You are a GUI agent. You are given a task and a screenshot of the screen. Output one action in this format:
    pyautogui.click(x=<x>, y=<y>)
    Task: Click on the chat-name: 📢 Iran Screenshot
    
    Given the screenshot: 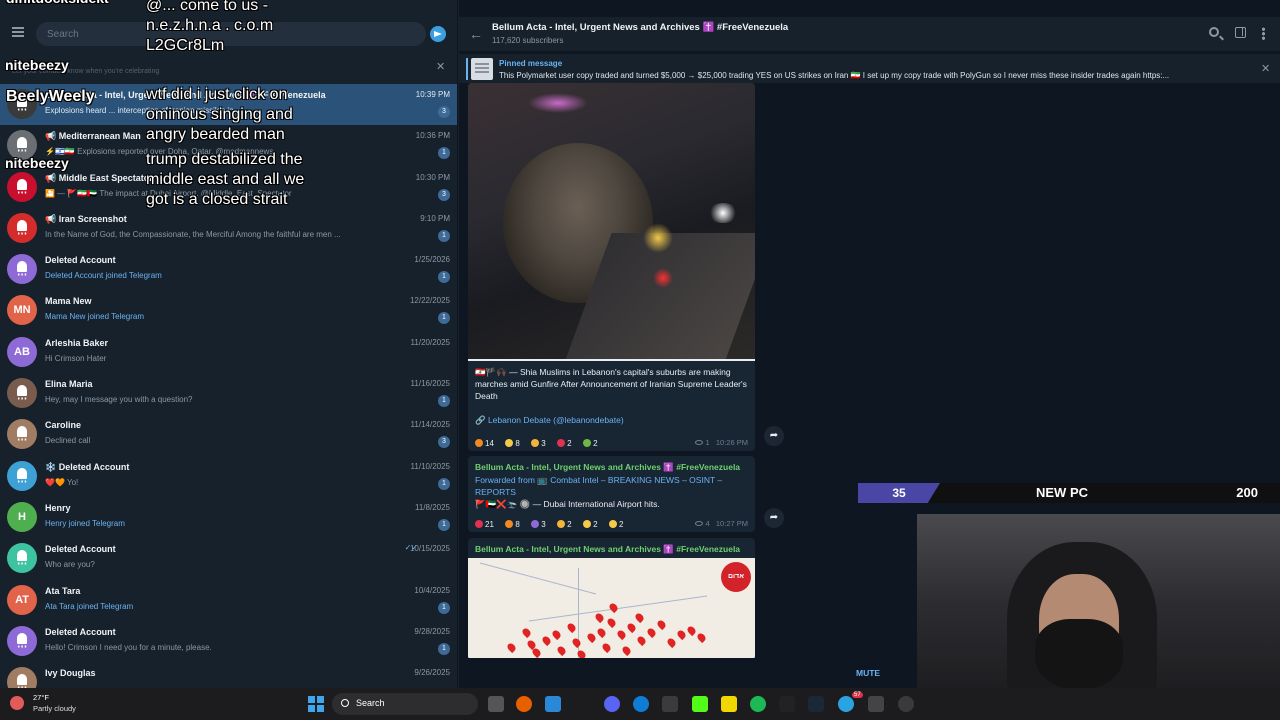 What is the action you would take?
    pyautogui.click(x=86, y=218)
    